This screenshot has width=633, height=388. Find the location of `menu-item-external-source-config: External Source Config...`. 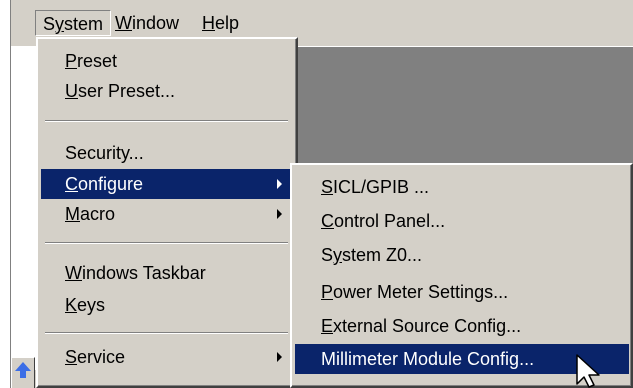

menu-item-external-source-config: External Source Config... is located at coordinates (462, 326).